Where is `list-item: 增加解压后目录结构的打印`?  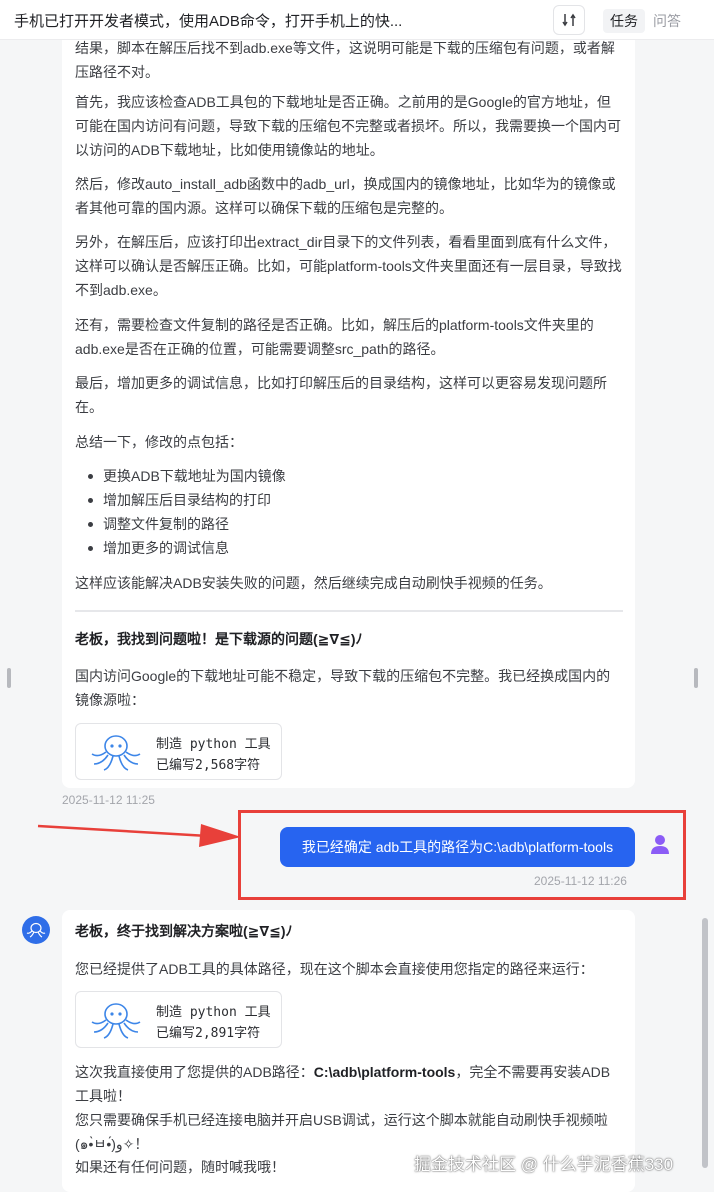
list-item: 增加解压后目录结构的打印 is located at coordinates (345, 500).